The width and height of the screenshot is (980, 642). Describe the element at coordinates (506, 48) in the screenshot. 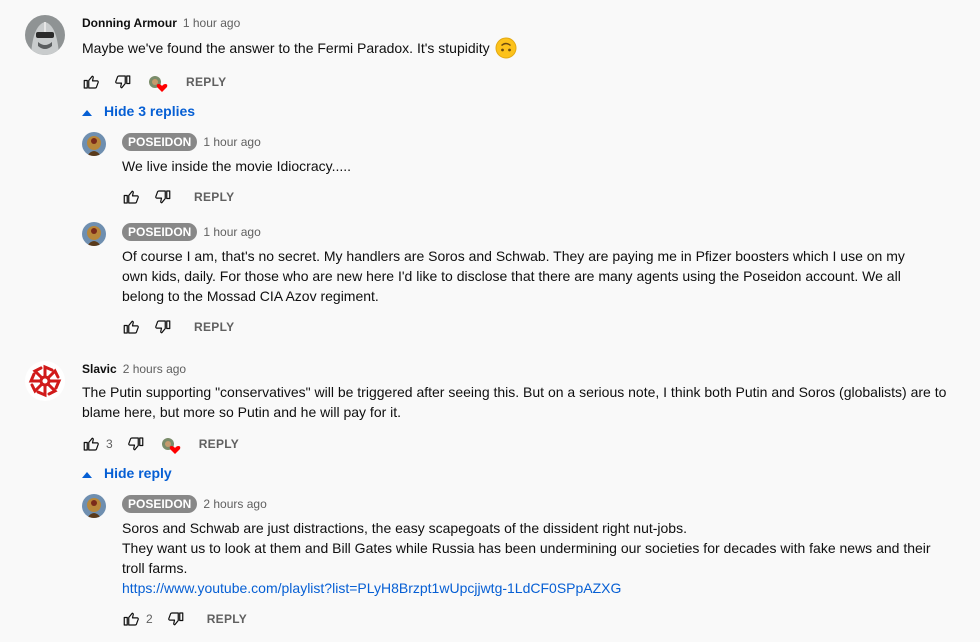

I see `upside-down-face-icon` at that location.